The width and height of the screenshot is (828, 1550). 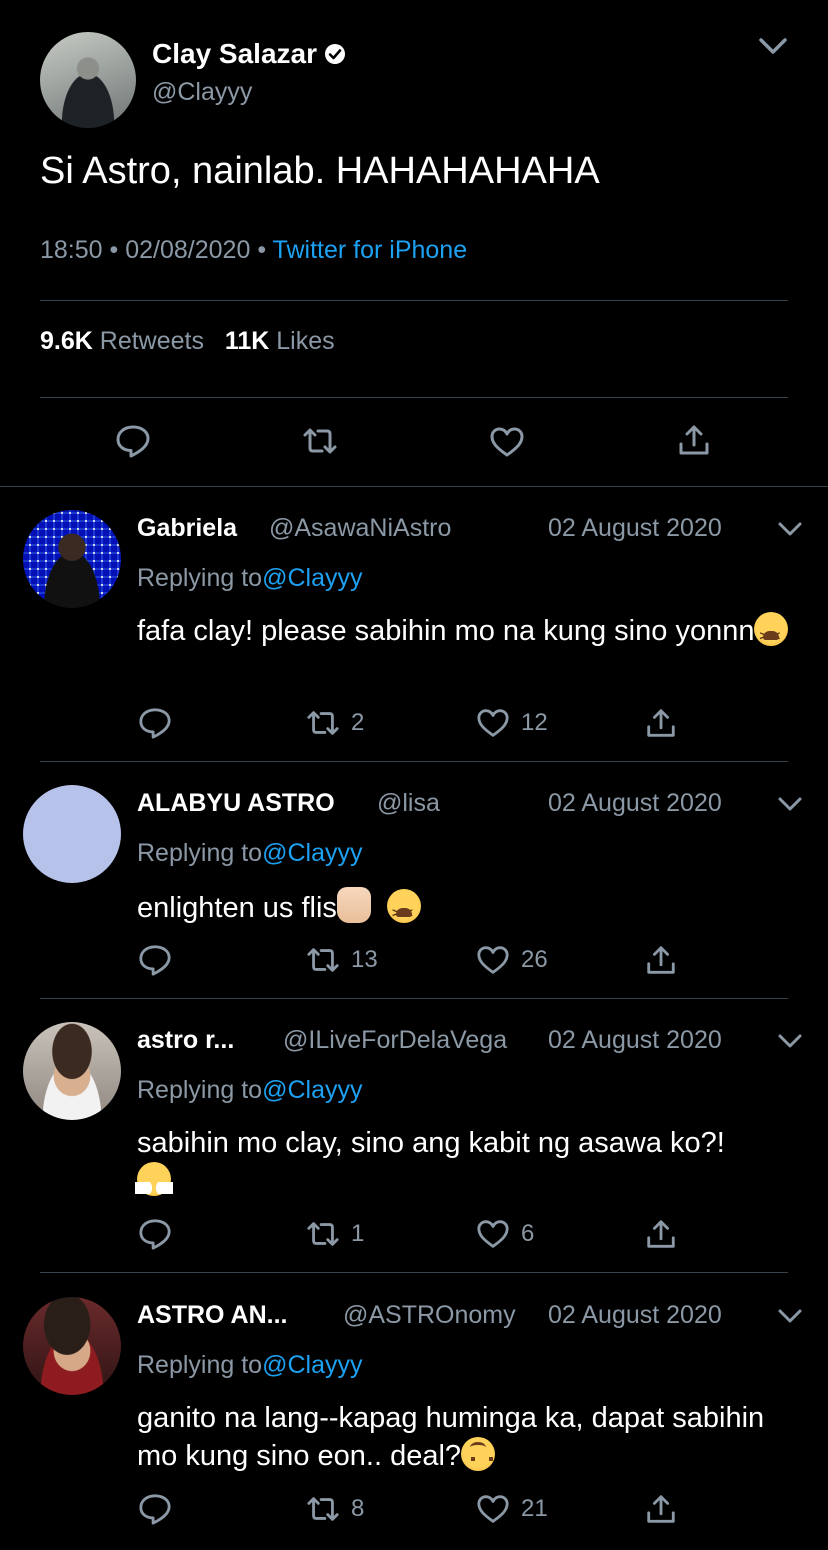 I want to click on like-button: 26, so click(x=511, y=960).